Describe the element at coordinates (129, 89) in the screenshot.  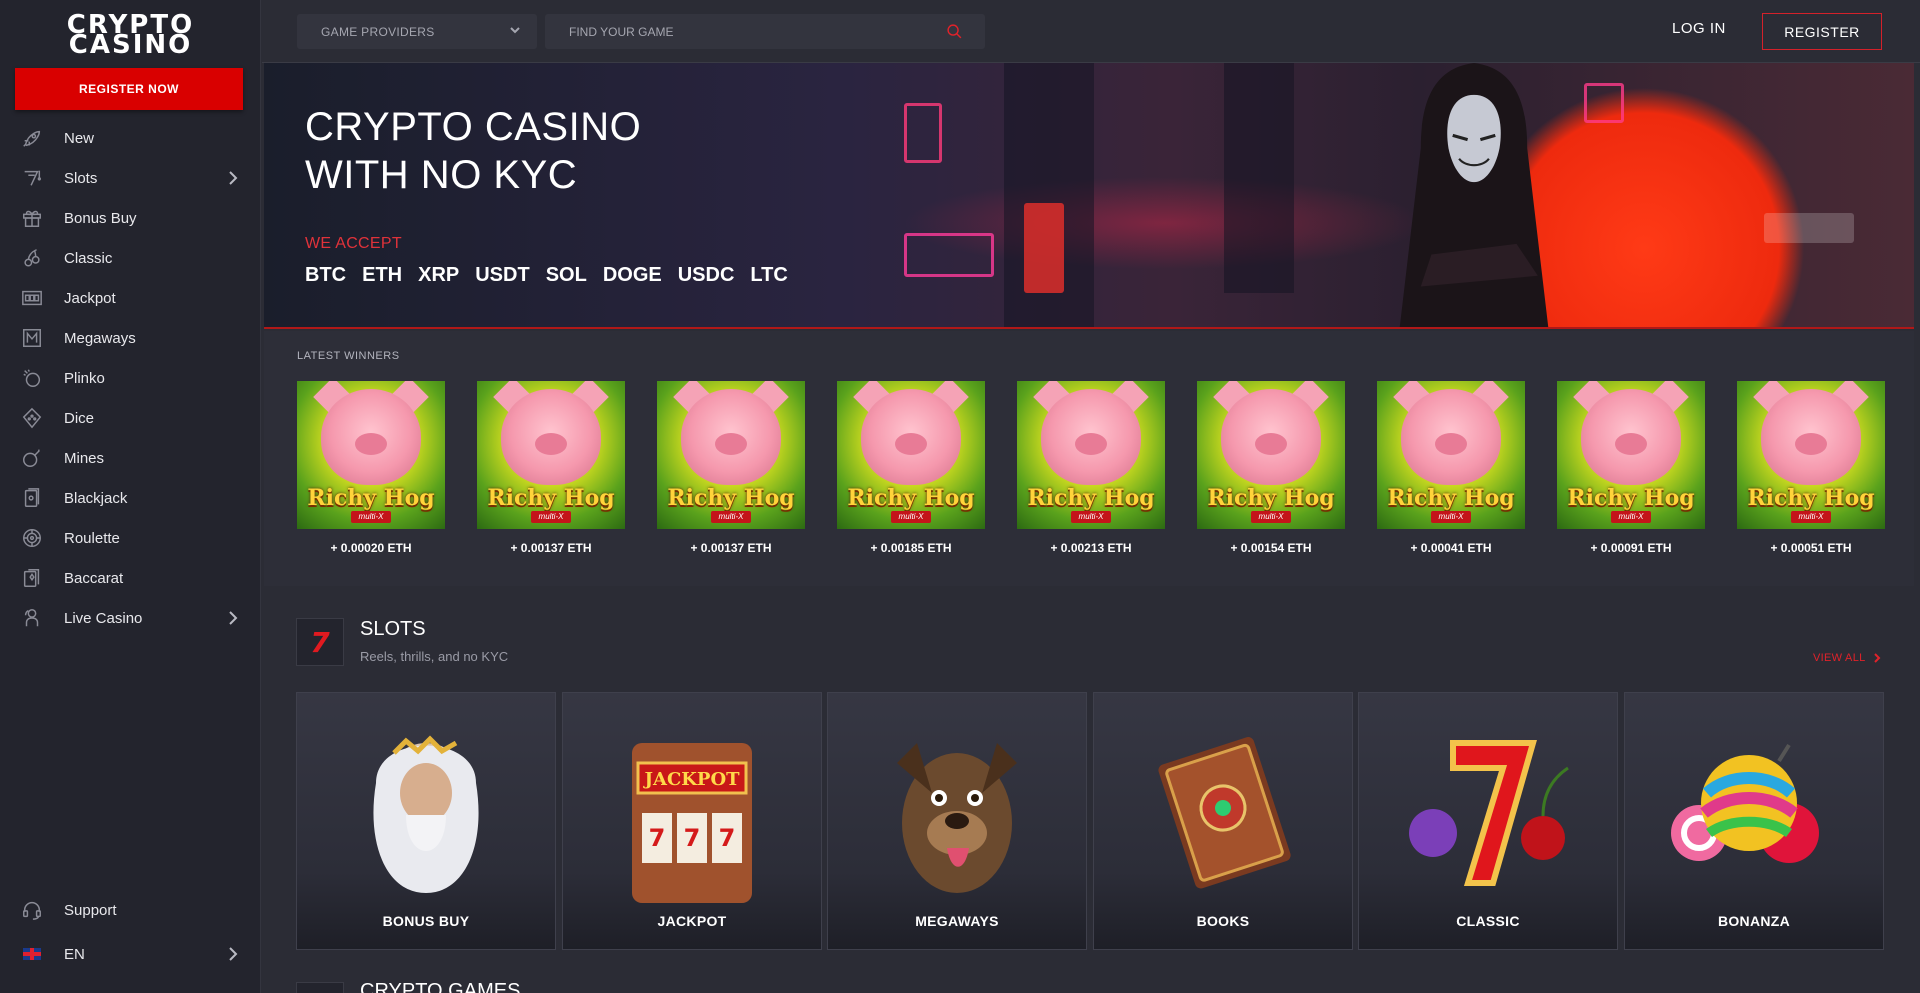
I see `register-now-button: REGISTER NOW` at that location.